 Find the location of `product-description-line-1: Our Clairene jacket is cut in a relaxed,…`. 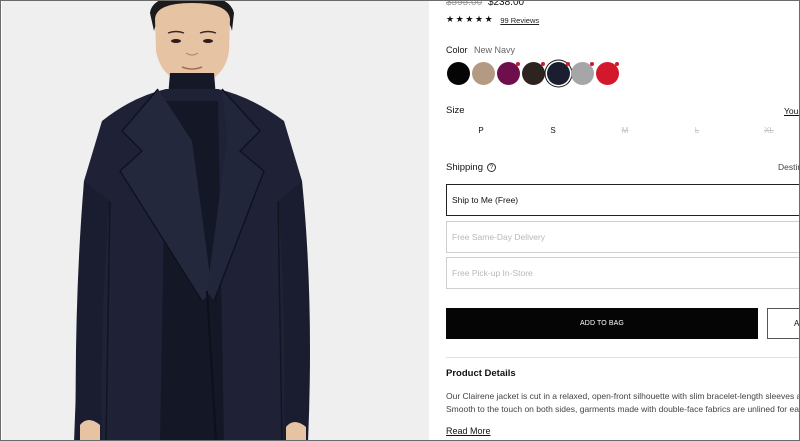

product-description-line-1: Our Clairene jacket is cut in a relaxed,… is located at coordinates (623, 396).